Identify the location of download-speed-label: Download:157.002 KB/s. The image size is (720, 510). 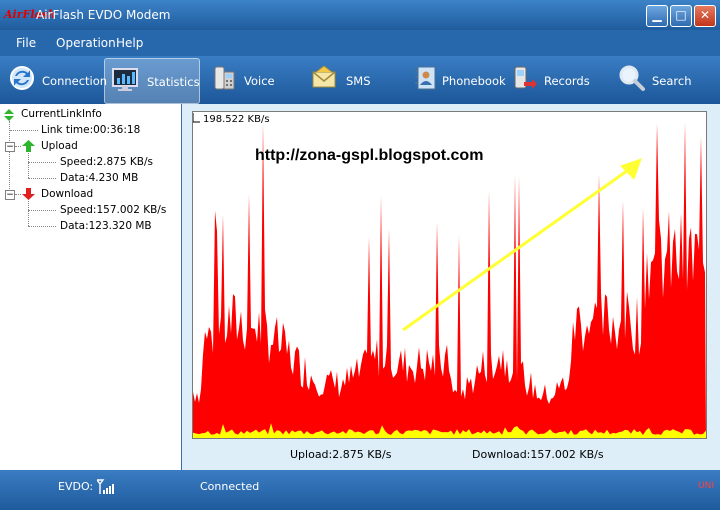
(538, 454).